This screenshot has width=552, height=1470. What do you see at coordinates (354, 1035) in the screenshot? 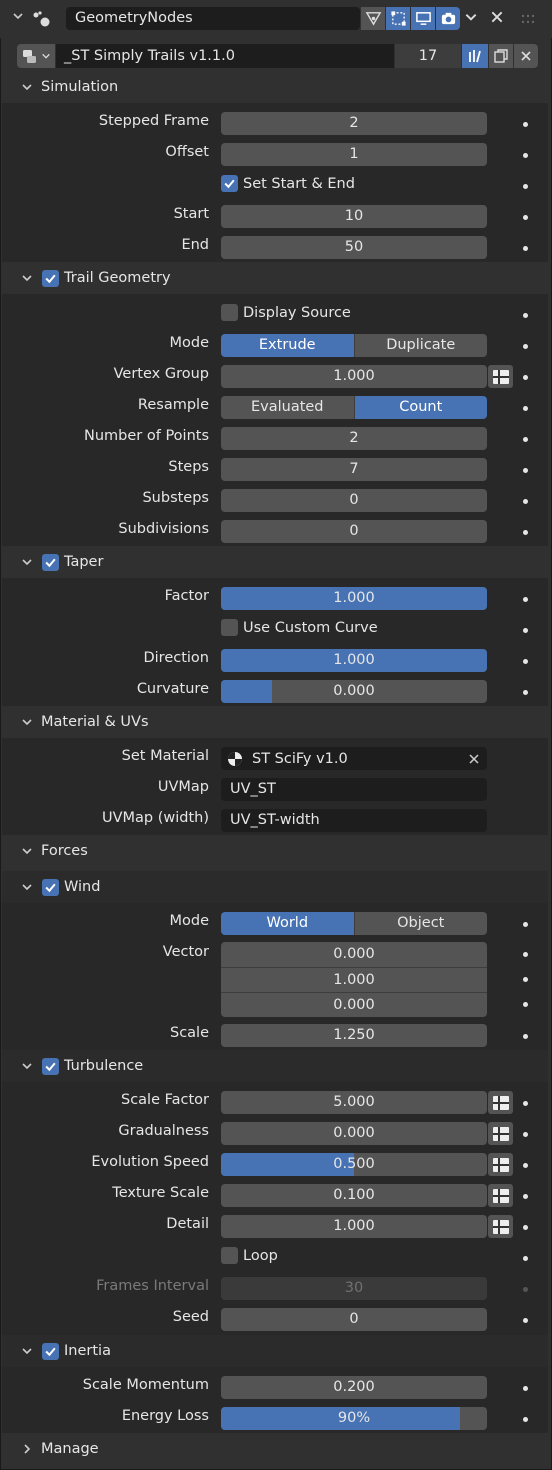
I see `wind-scale-field: 1.250` at bounding box center [354, 1035].